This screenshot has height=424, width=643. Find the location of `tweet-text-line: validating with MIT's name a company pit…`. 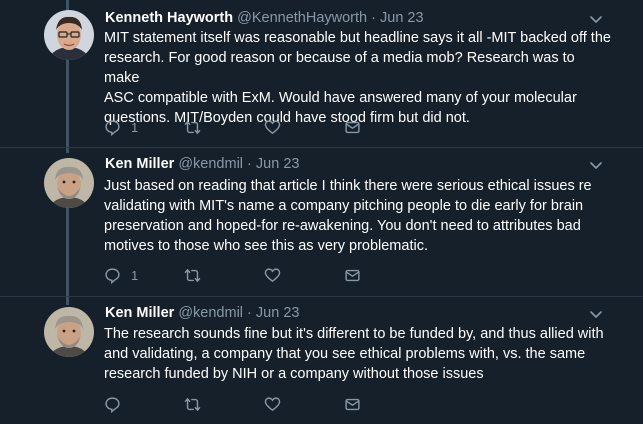

tweet-text-line: validating with MIT's name a company pit… is located at coordinates (344, 206).